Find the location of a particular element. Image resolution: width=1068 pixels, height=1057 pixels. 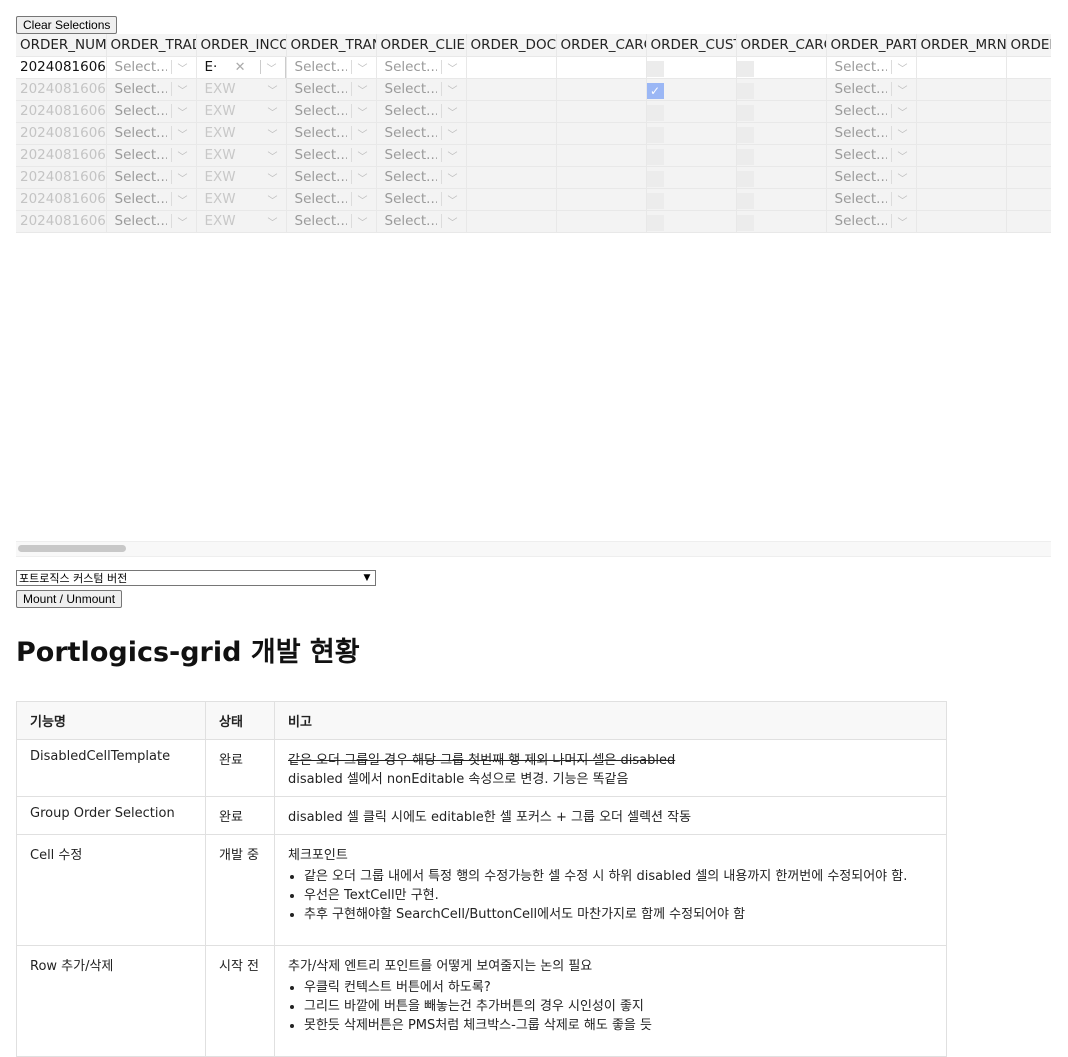

customs-checkbox-cell: ✓ is located at coordinates (691, 89).